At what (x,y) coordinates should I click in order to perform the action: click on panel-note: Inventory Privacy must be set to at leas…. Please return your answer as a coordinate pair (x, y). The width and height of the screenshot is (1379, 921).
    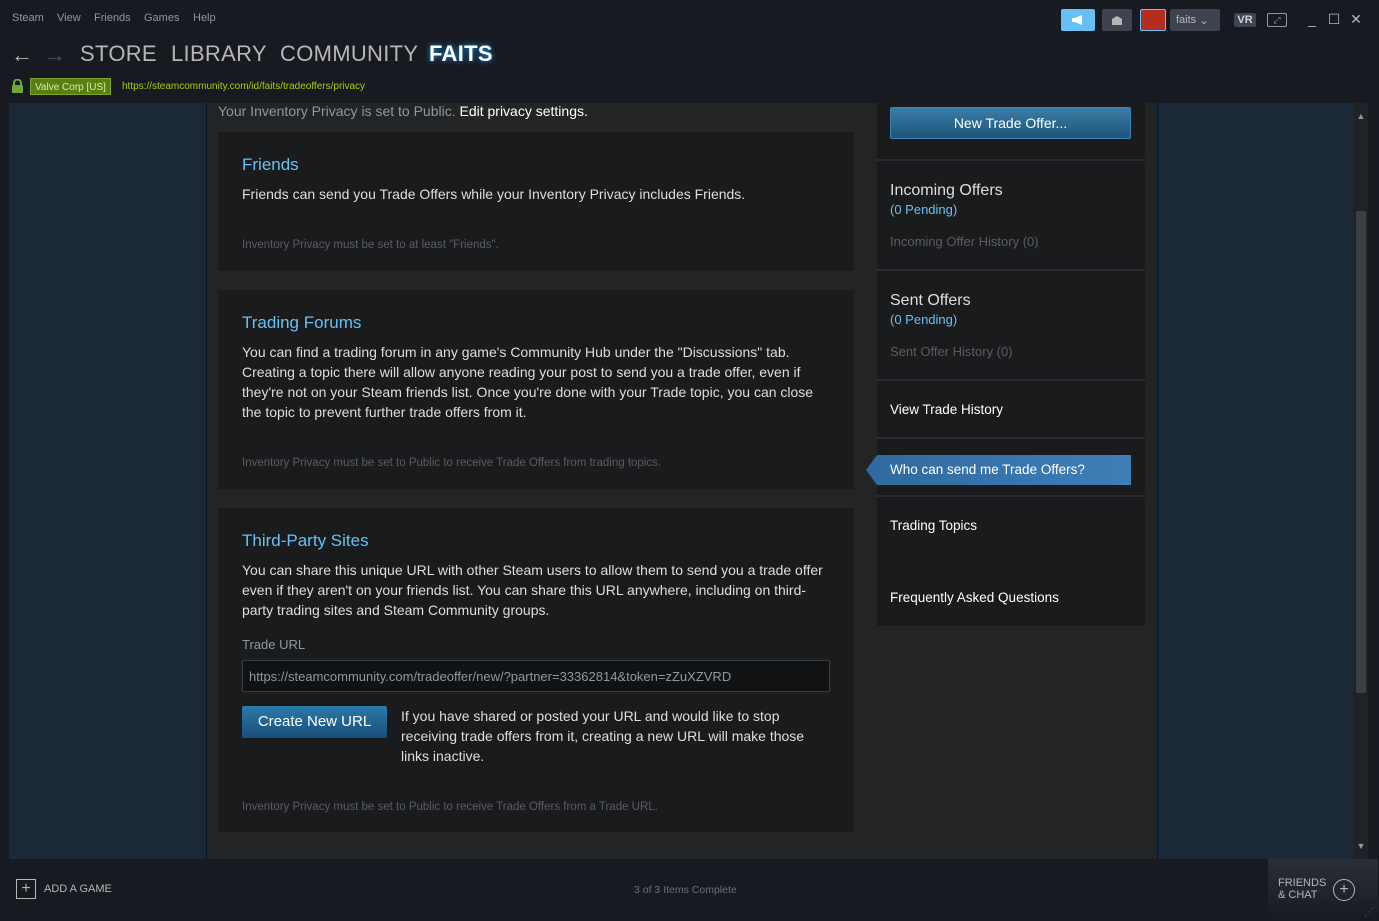
    Looking at the image, I should click on (370, 245).